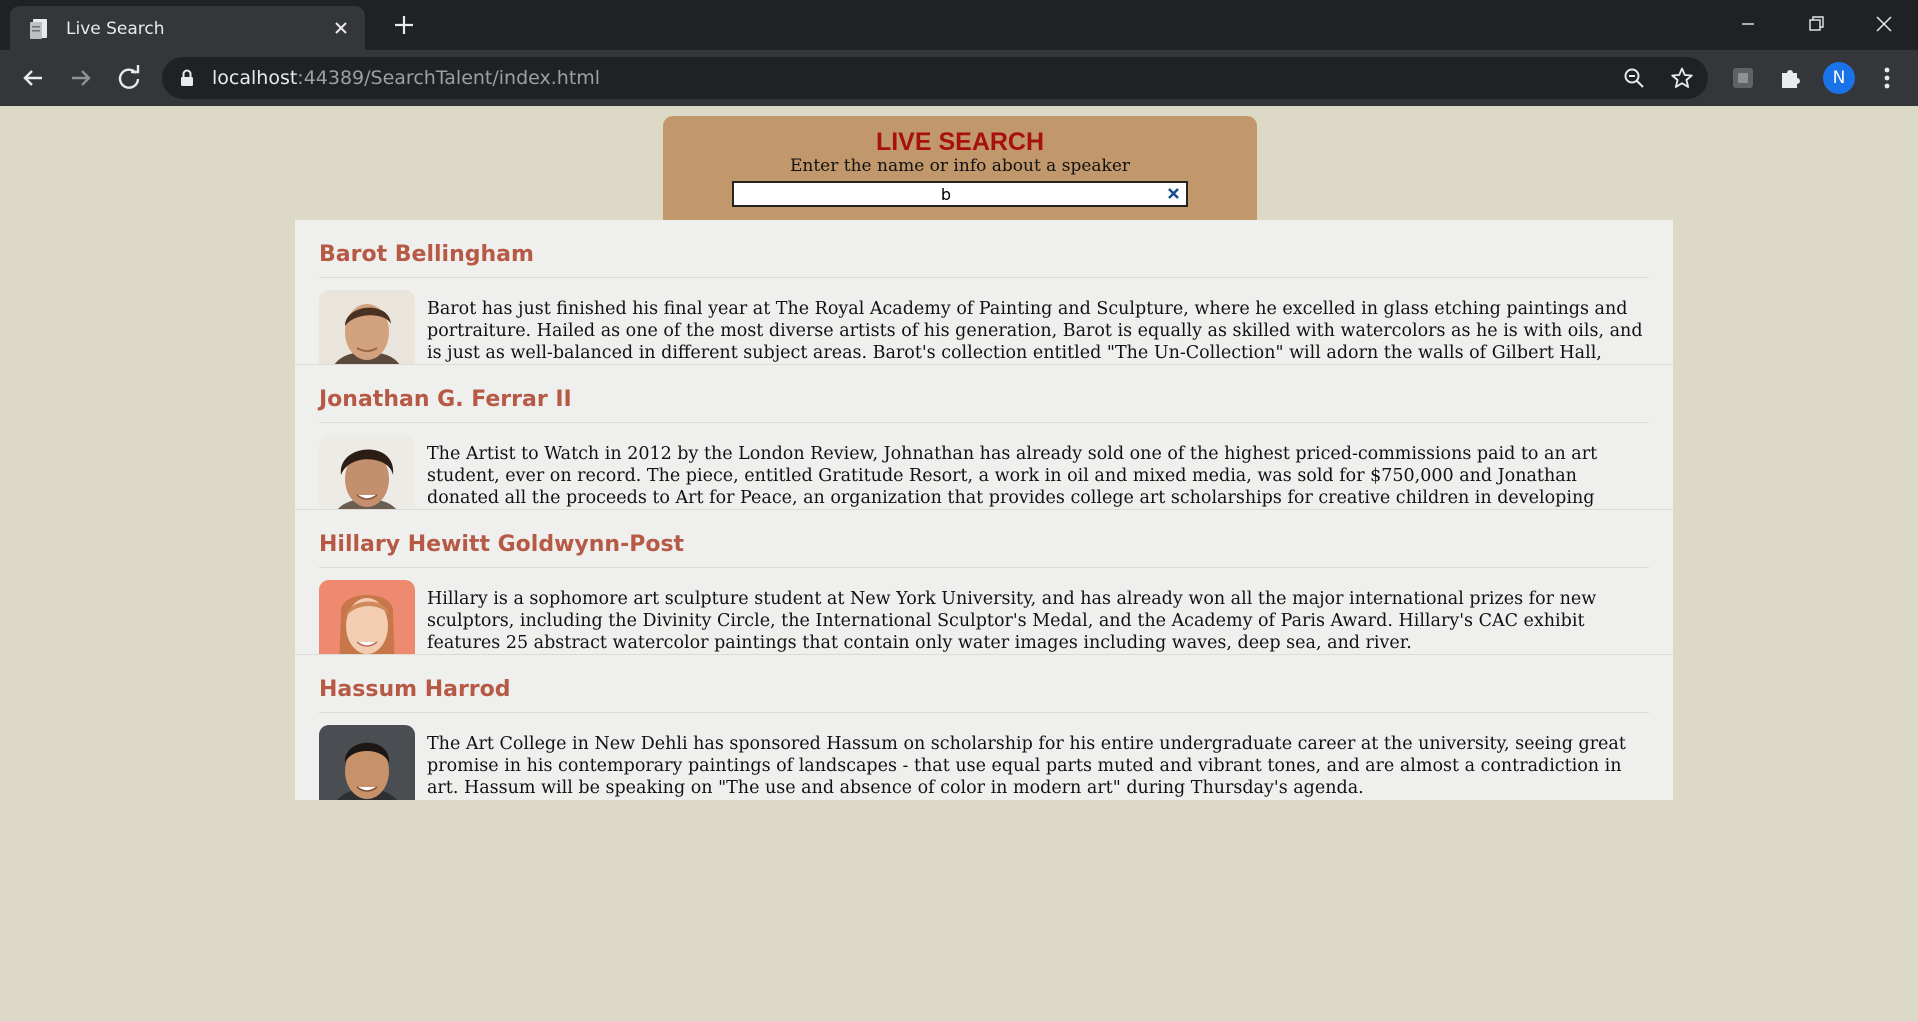 The image size is (1918, 1021). Describe the element at coordinates (1884, 24) in the screenshot. I see `close-window-icon` at that location.